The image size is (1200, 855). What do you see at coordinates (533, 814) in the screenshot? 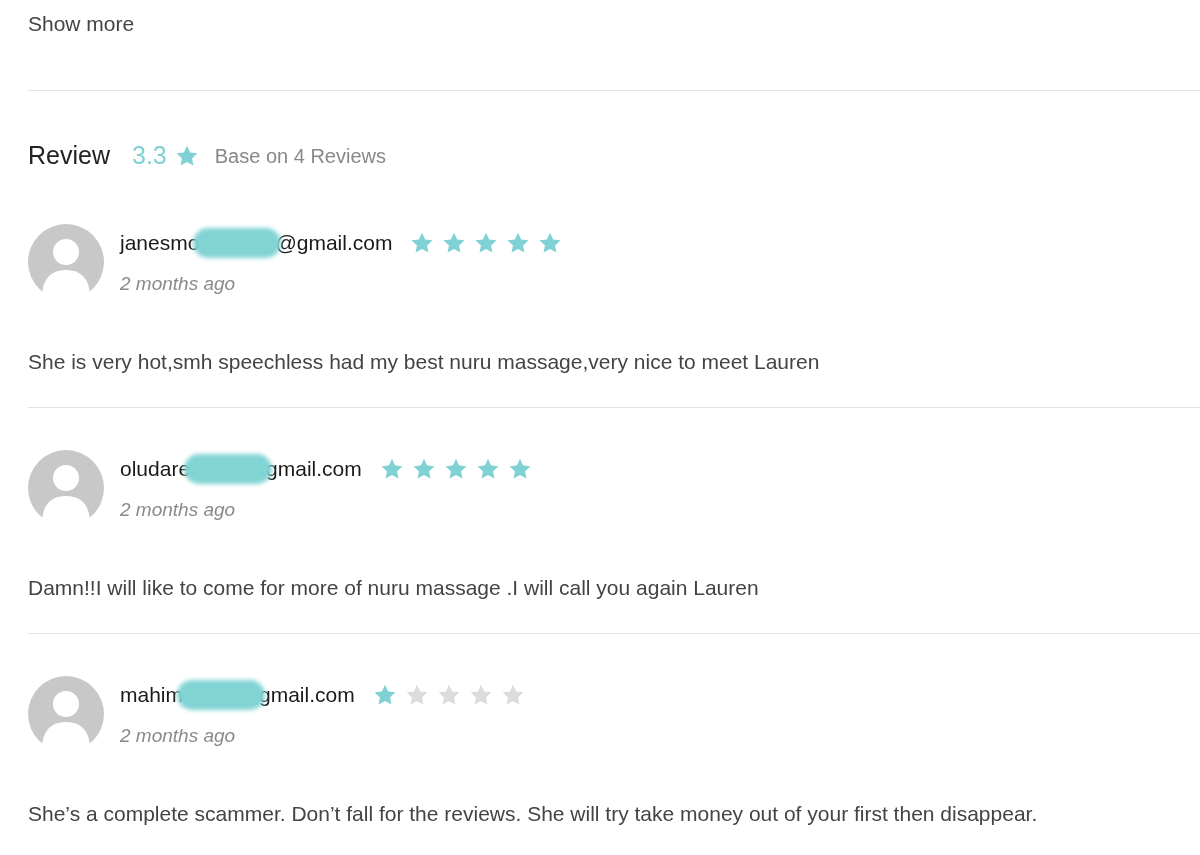
I see `review-text: She’s a complete scammer. Don’t fall for the reviews. She will try take money out of your first then disappear.` at bounding box center [533, 814].